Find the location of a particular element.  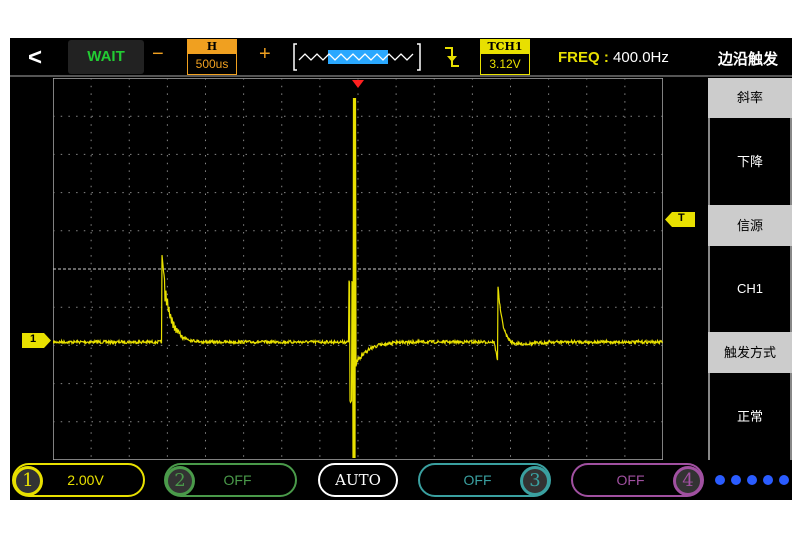

timebase-decrease-button: − is located at coordinates (158, 54).